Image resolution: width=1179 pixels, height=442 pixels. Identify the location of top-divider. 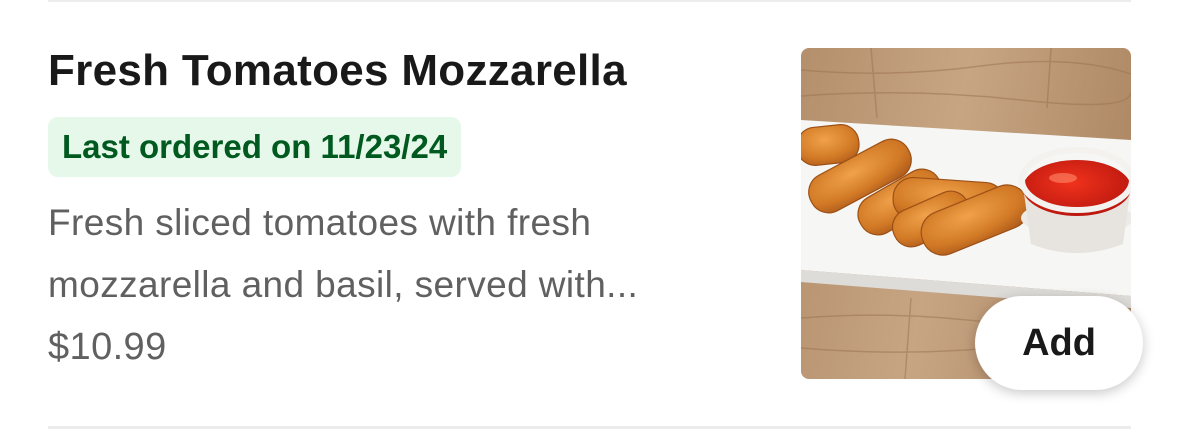
(589, 1).